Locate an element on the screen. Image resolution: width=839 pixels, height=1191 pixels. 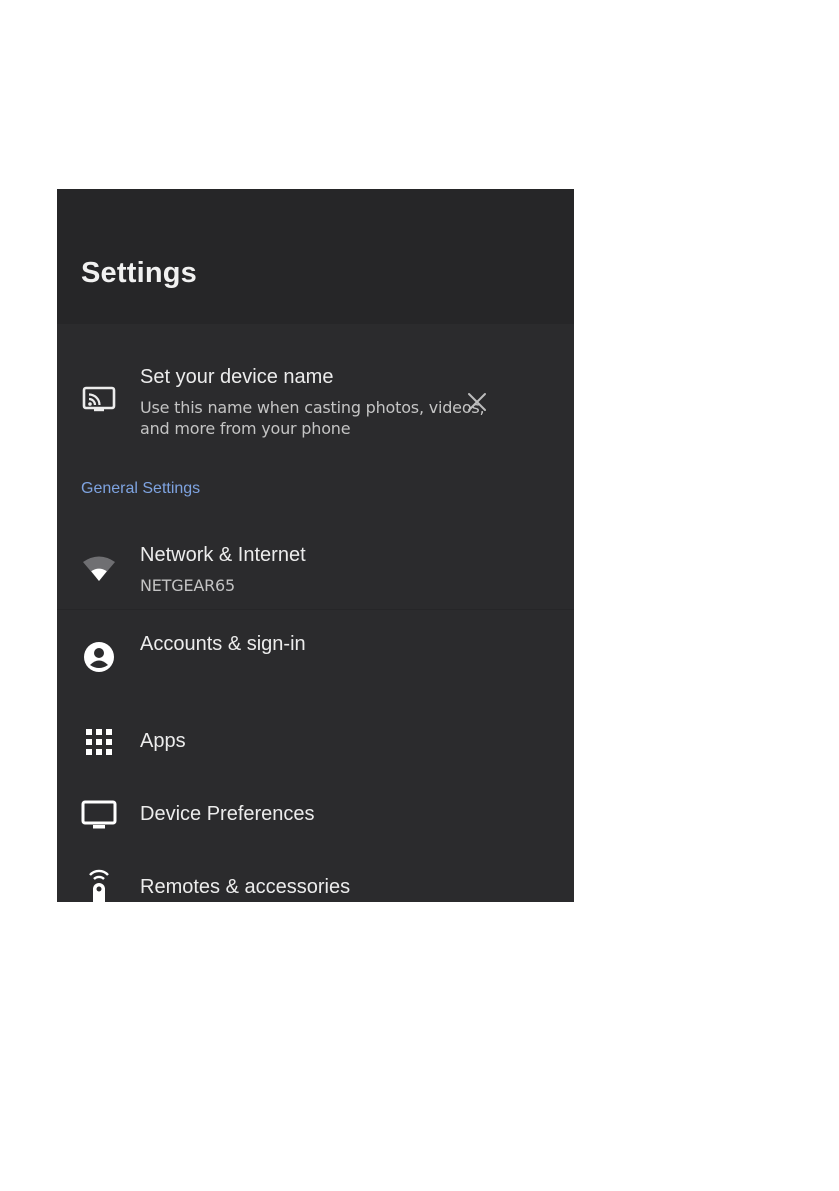
wifi-icon is located at coordinates (99, 569).